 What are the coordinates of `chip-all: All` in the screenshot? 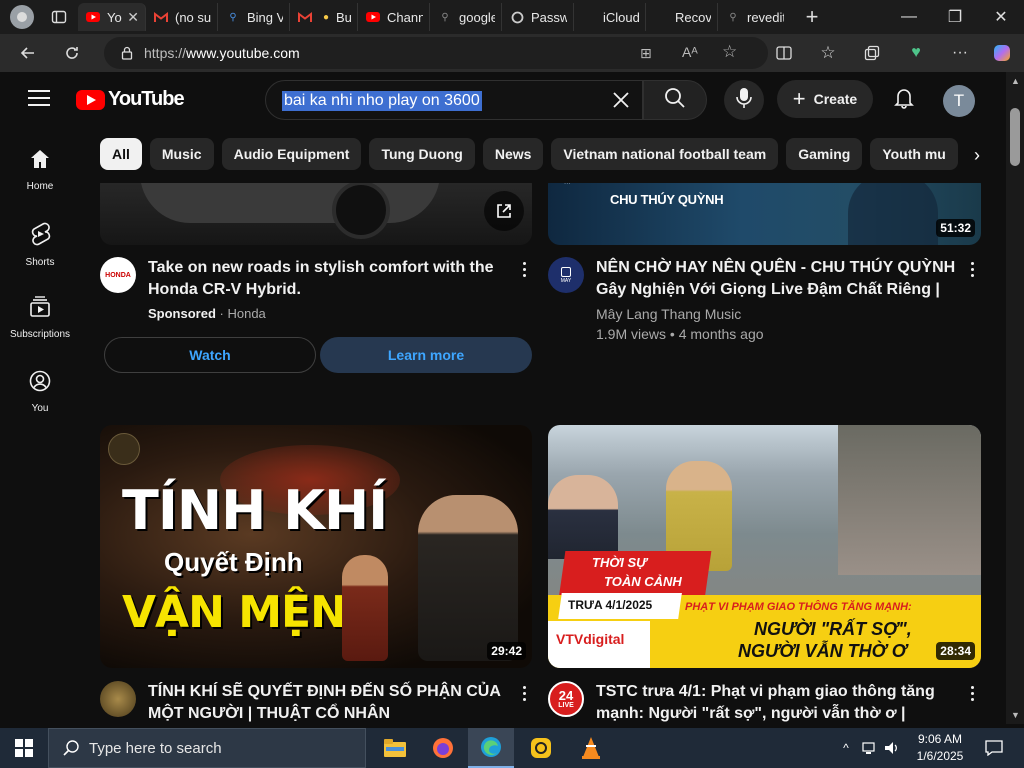 It's located at (121, 154).